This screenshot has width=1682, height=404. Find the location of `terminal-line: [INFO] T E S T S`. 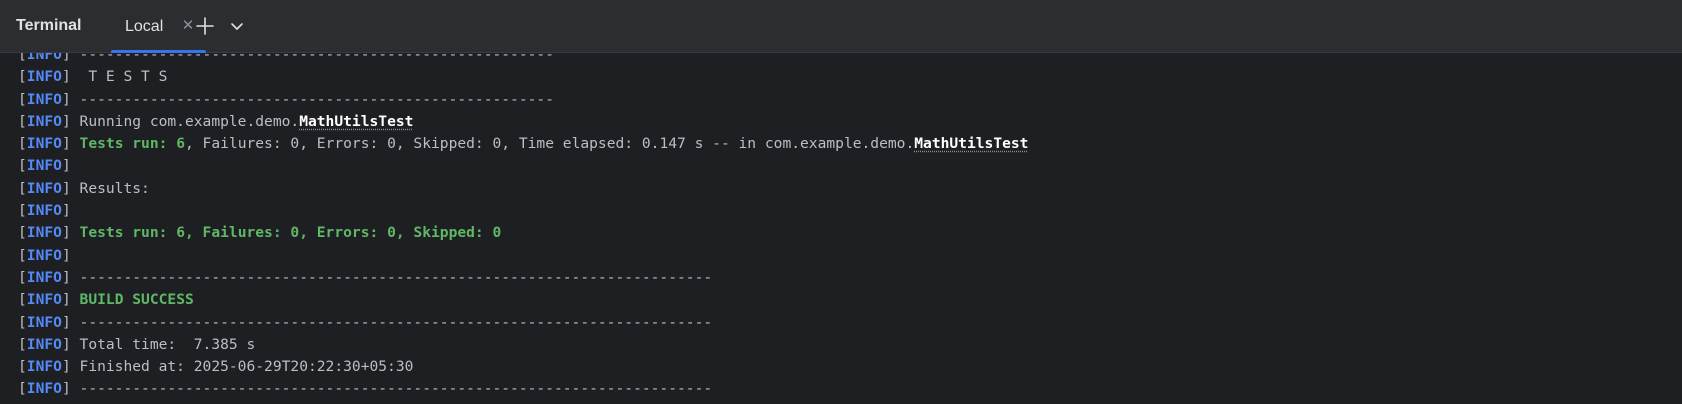

terminal-line: [INFO] T E S T S is located at coordinates (523, 77).